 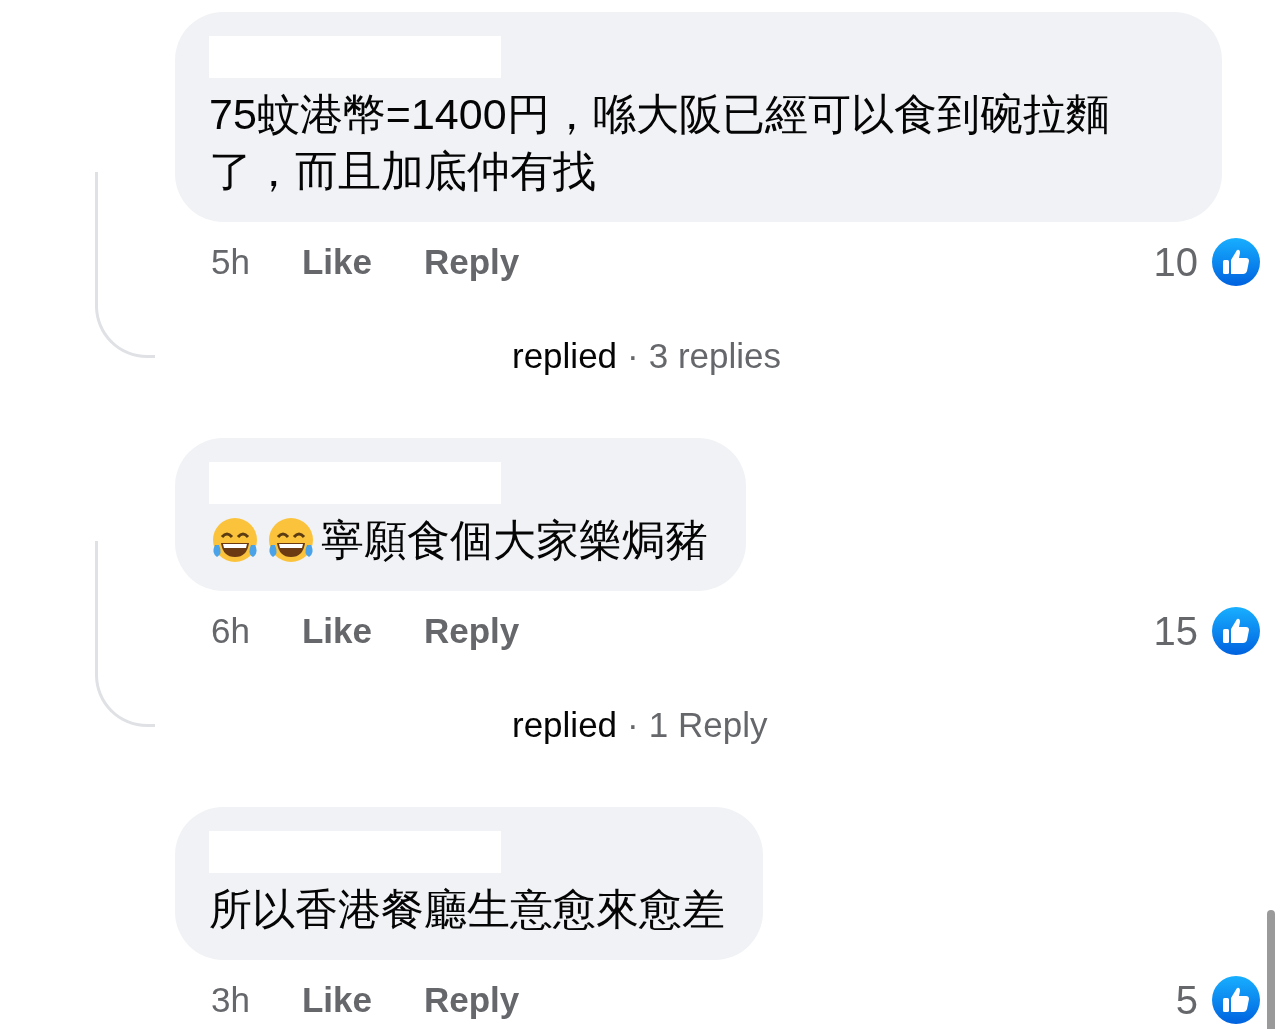 I want to click on comment-text: 75蚊港幣=1400円，喺大阪已經可以食到碗拉麵了，而且加底仲有找, so click(x=659, y=143).